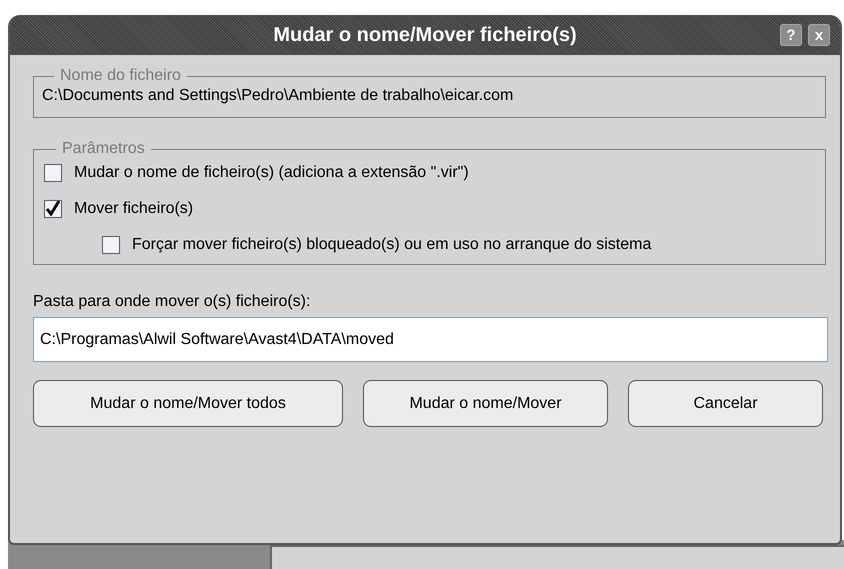  I want to click on checkbox-option: Forçar mover ficheiro(s) bloqueado(s) ou em uso no arranque do sistema, so click(377, 245).